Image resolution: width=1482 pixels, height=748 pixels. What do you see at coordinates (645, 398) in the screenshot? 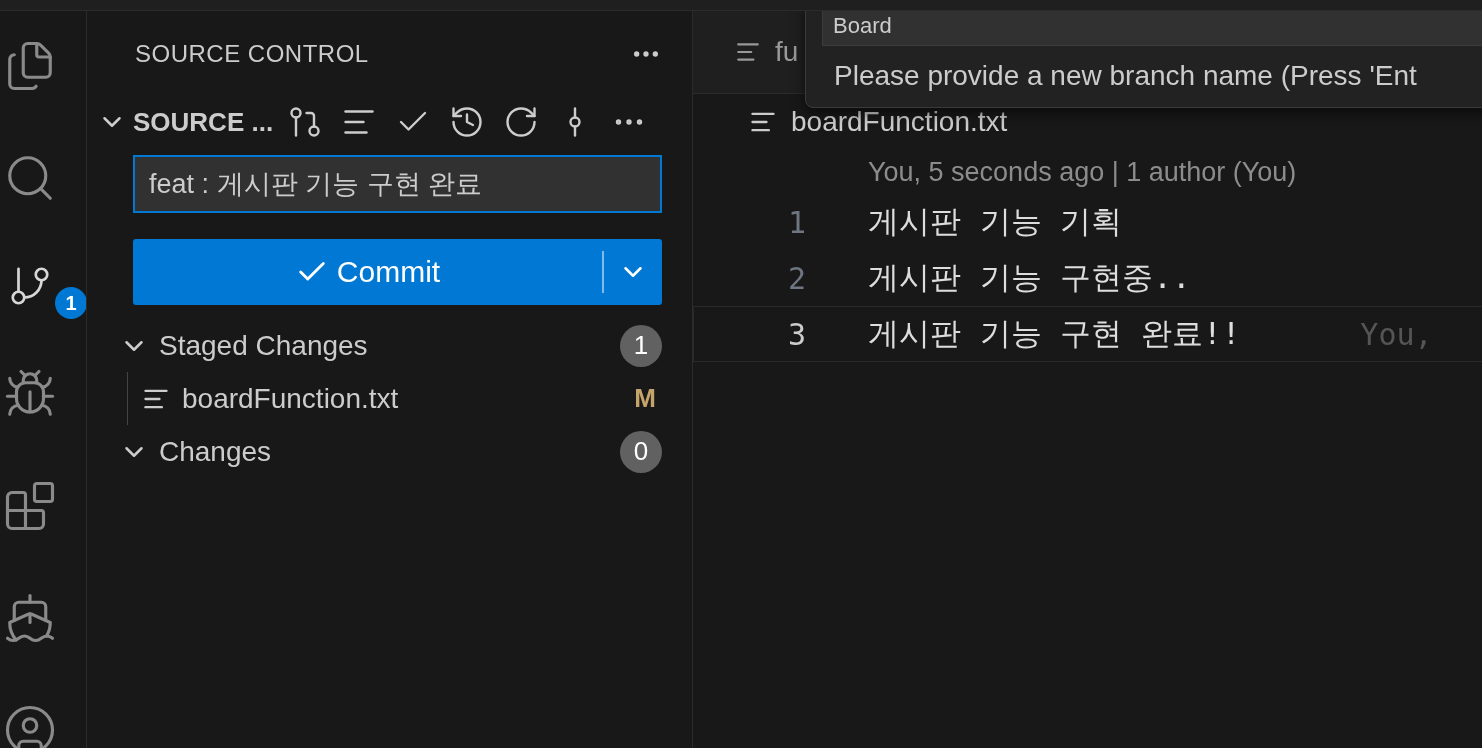
I see `status-letter: M` at bounding box center [645, 398].